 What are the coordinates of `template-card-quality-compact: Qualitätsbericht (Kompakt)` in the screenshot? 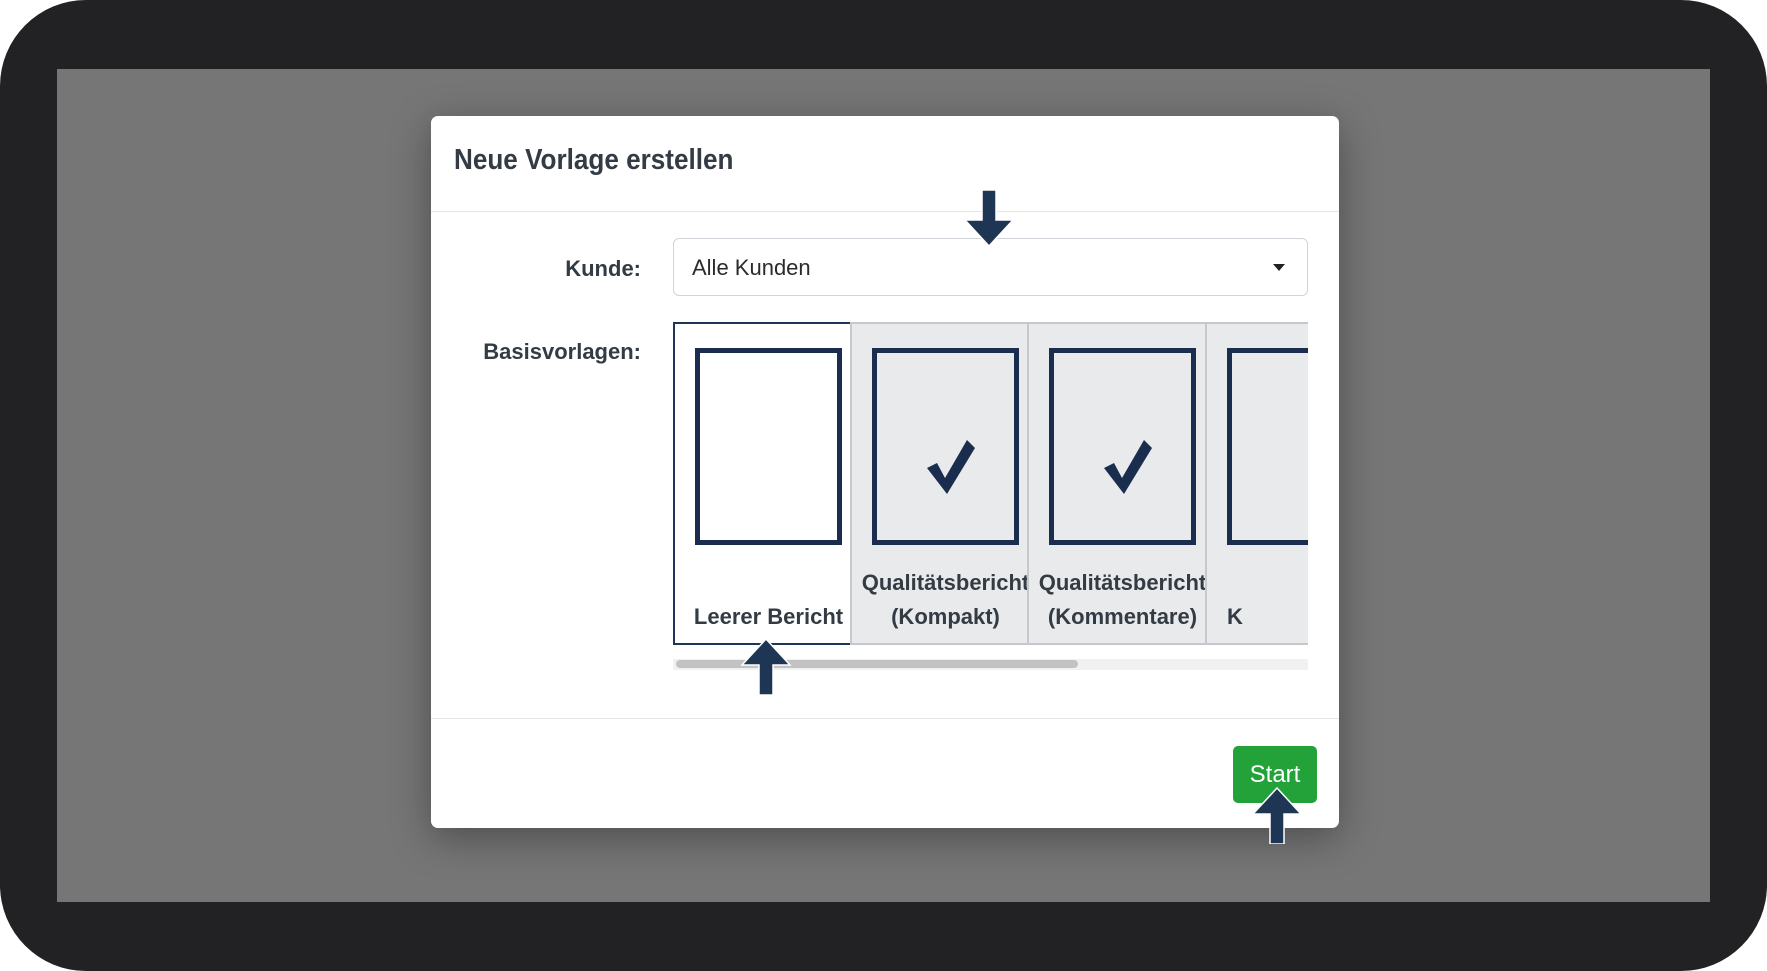 It's located at (945, 483).